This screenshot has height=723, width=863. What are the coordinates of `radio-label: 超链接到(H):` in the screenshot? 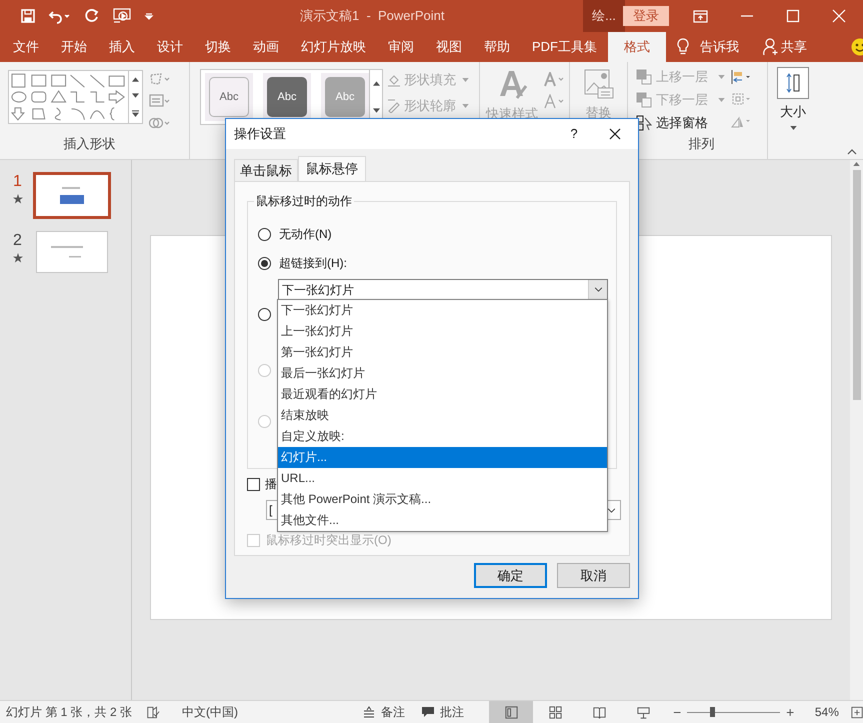 It's located at (313, 263).